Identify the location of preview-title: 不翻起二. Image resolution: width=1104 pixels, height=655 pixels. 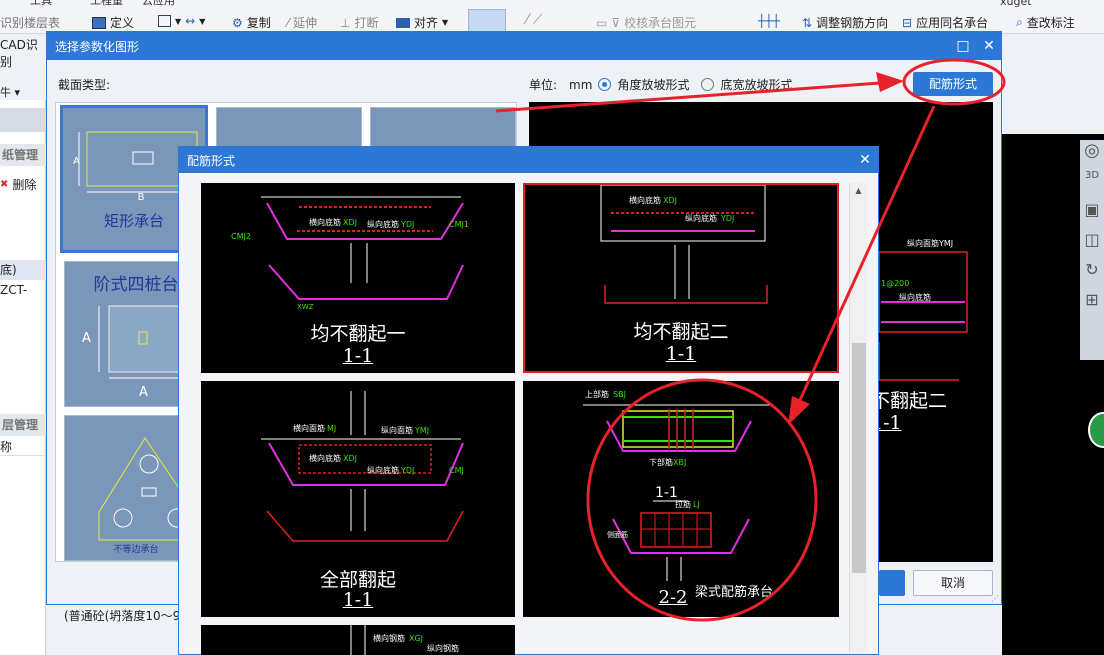
(909, 401).